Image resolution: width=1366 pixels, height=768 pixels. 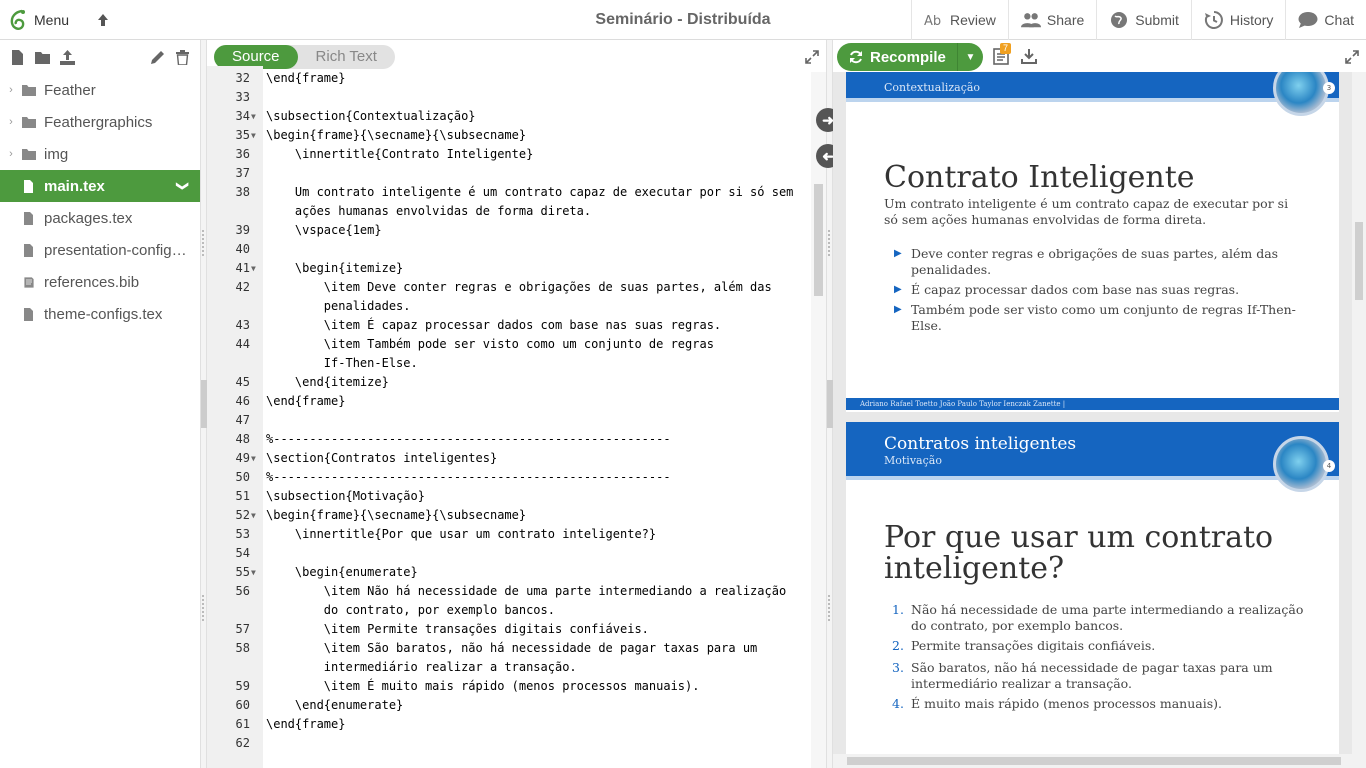 I want to click on review-icon: Ab, so click(x=932, y=21).